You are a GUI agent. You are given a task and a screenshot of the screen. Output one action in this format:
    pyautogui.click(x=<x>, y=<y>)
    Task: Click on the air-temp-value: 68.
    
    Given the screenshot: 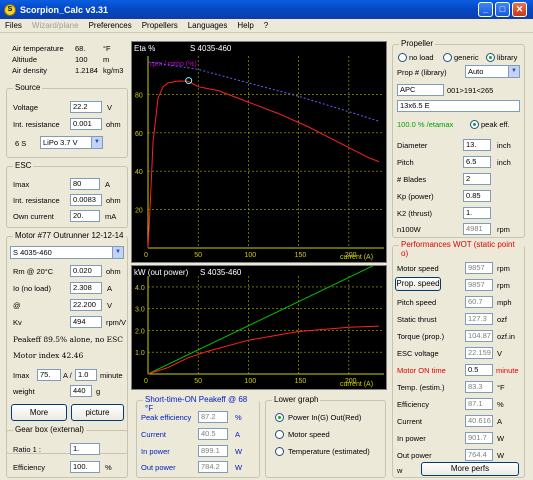 What is the action you would take?
    pyautogui.click(x=80, y=48)
    